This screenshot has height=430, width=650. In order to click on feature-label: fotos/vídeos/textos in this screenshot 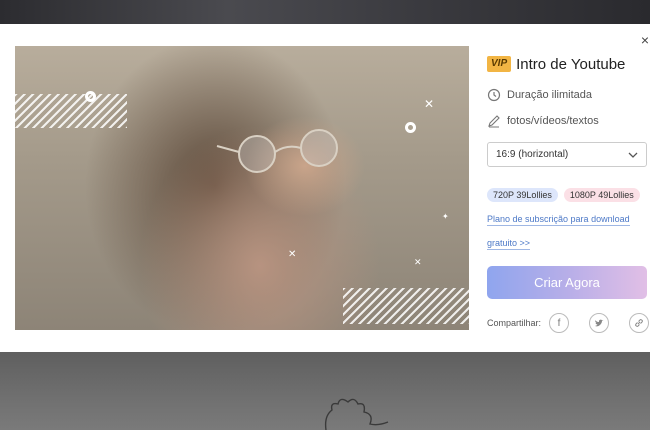, I will do `click(553, 121)`.